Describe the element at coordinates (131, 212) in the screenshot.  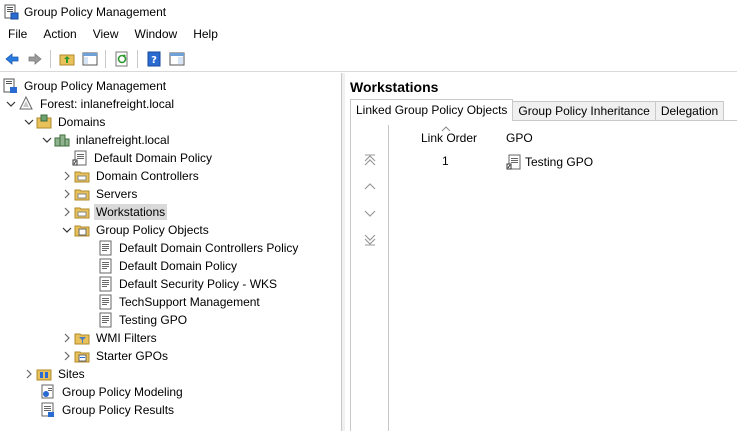
I see `tree-label-workstations: Workstations` at that location.